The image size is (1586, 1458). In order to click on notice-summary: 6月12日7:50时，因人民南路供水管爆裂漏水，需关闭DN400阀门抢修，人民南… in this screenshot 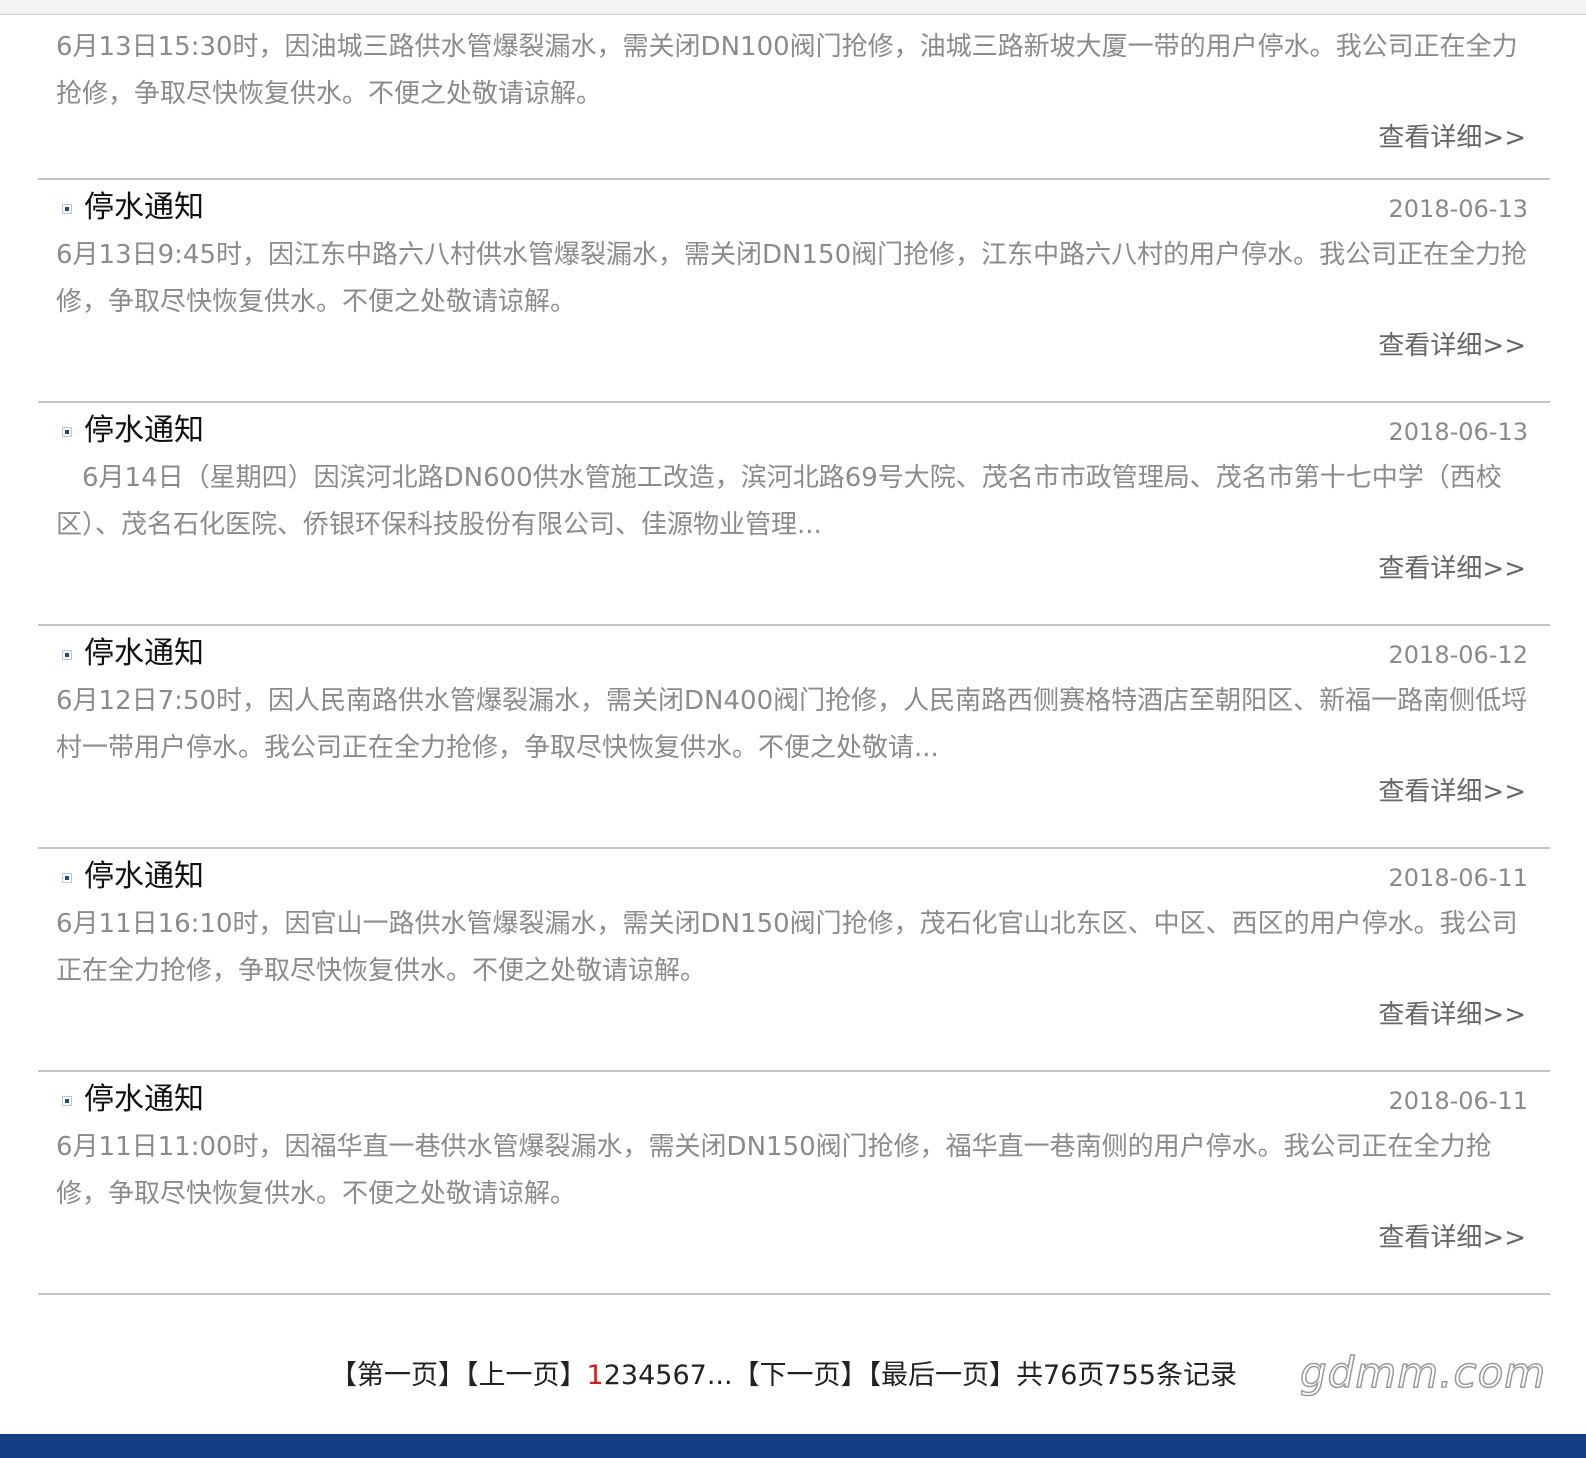, I will do `click(792, 724)`.